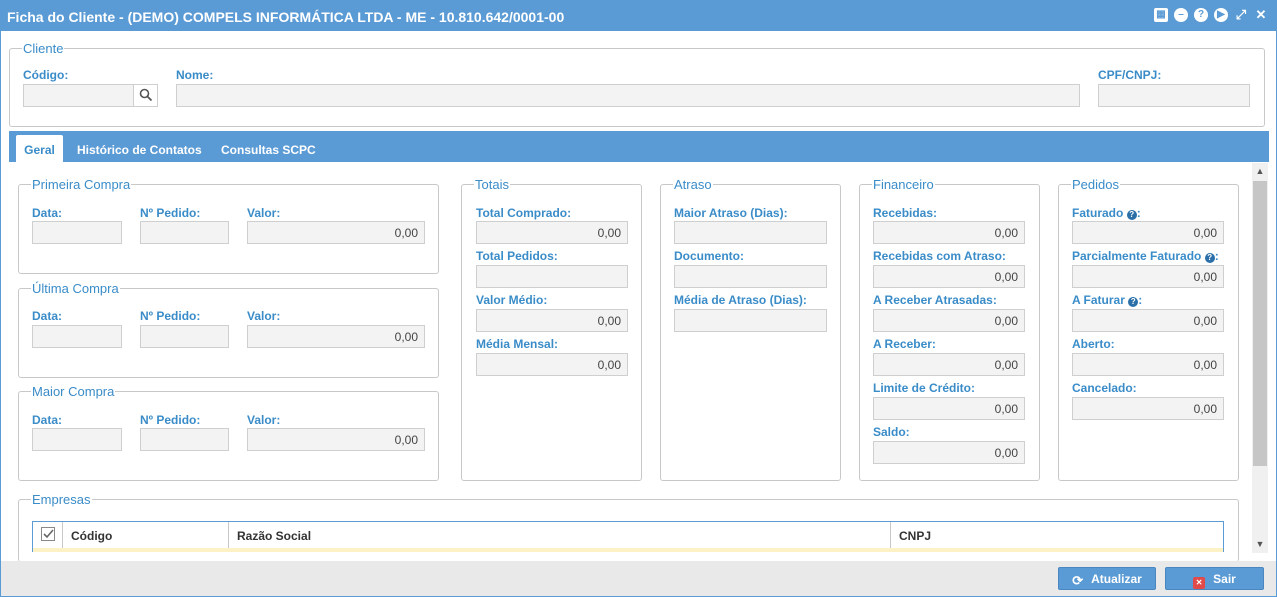  What do you see at coordinates (552, 232) in the screenshot?
I see `total-comprado-input: 0,00` at bounding box center [552, 232].